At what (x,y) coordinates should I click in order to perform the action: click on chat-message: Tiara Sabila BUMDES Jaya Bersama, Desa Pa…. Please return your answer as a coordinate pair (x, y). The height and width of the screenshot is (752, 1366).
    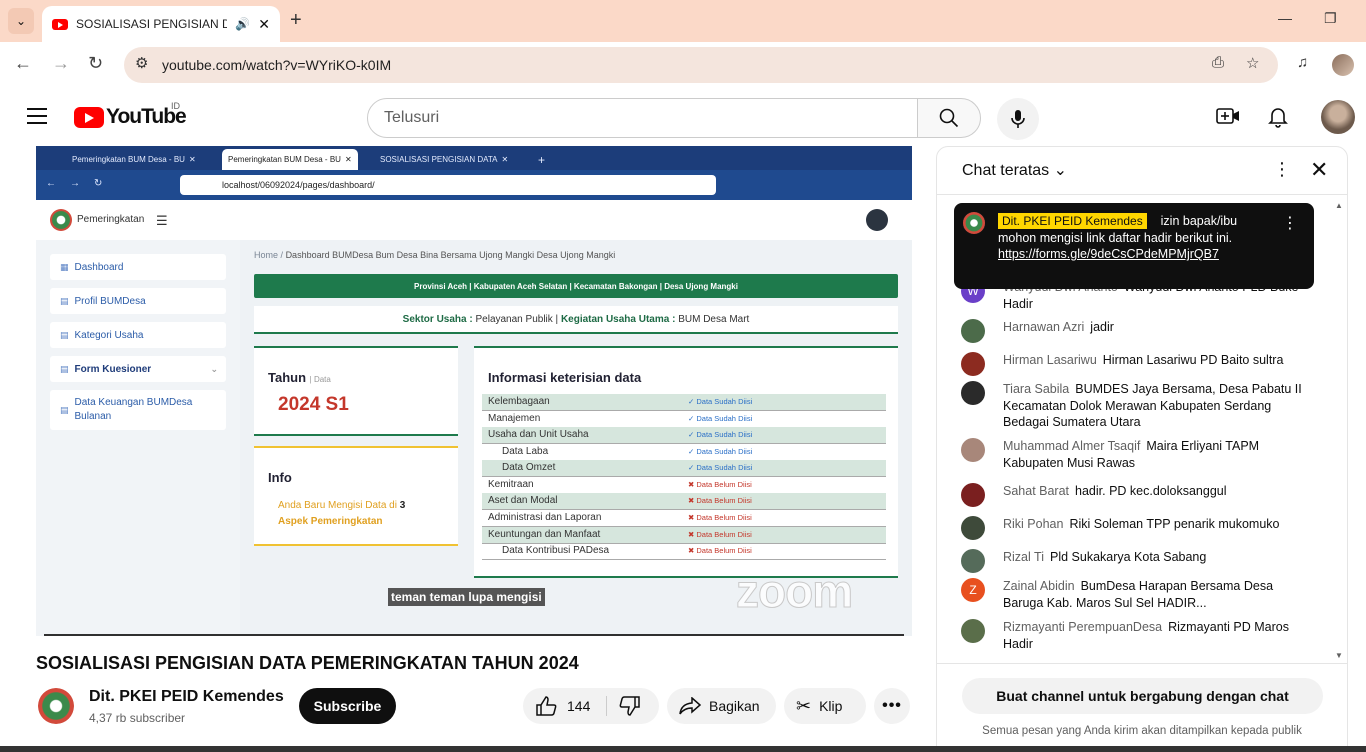
    Looking at the image, I should click on (1151, 406).